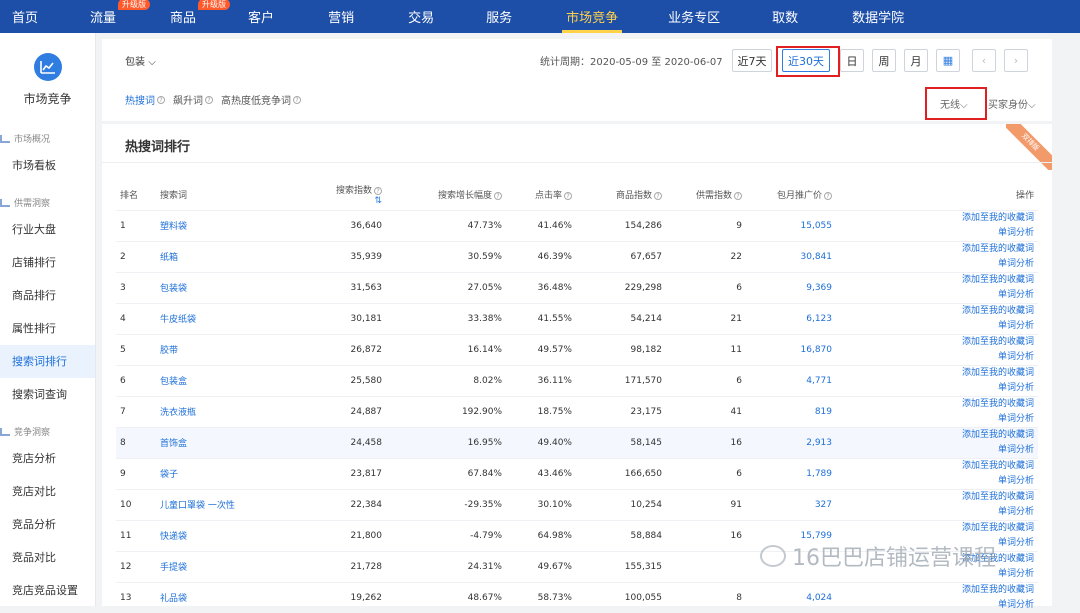 The image size is (1080, 613). Describe the element at coordinates (241, 504) in the screenshot. I see `keyword-link: 儿童口罩袋 一次性` at that location.